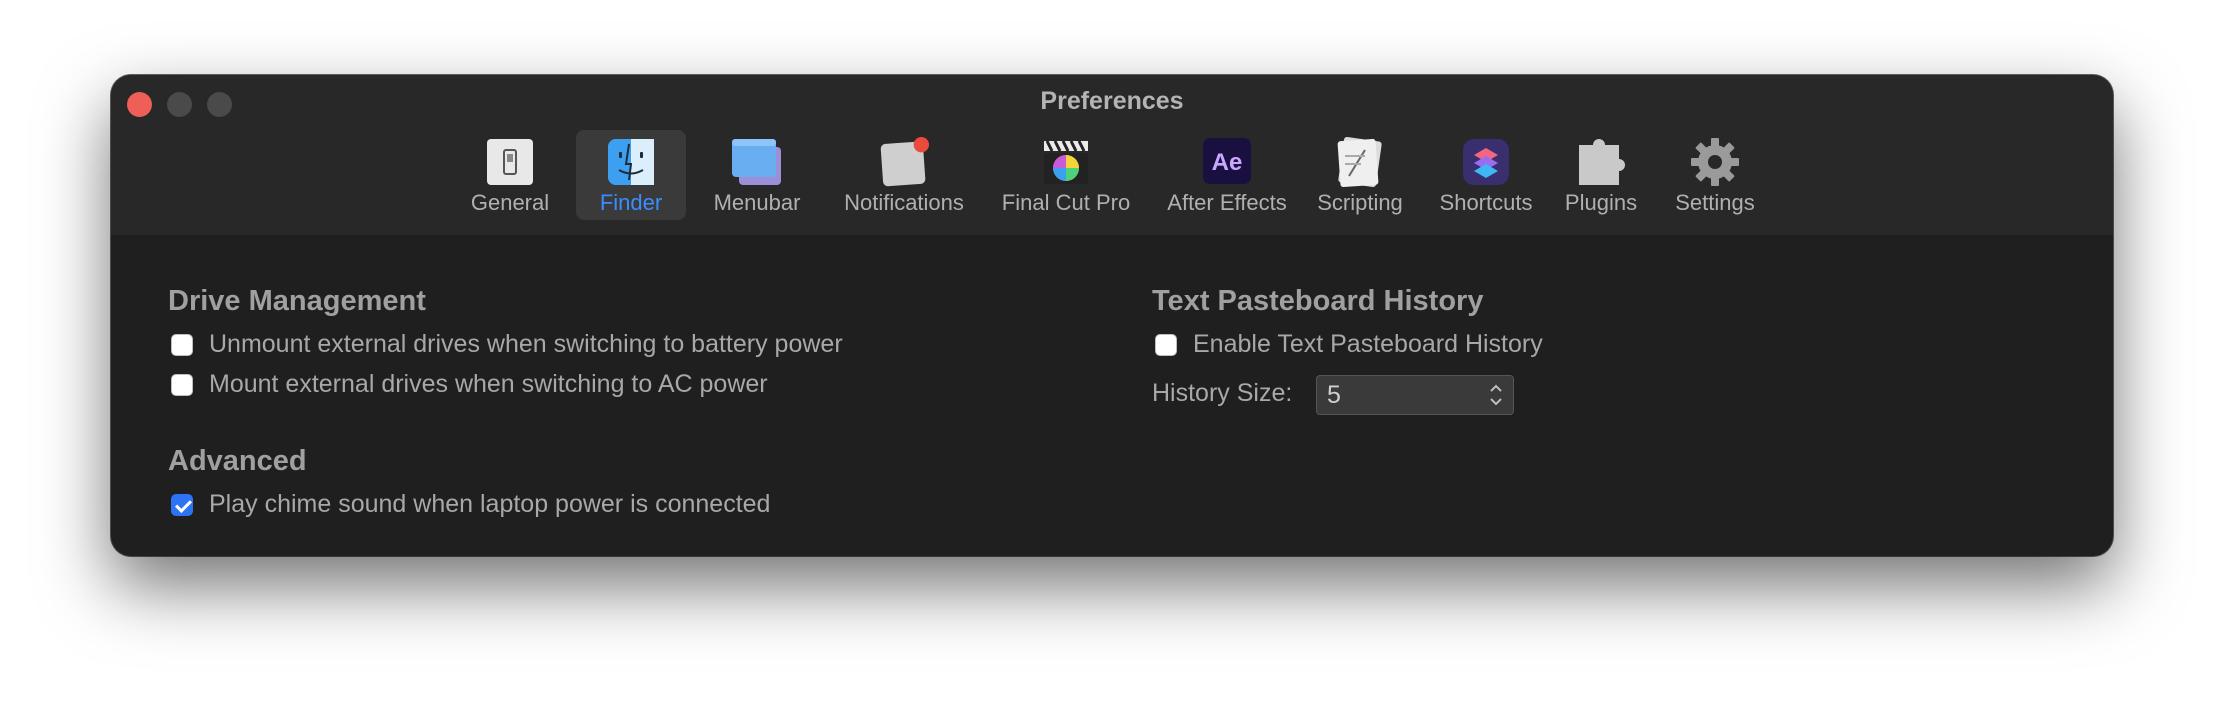 The height and width of the screenshot is (704, 2224). What do you see at coordinates (1368, 344) in the screenshot?
I see `enable-pasteboard-label: Enable Text Pasteboard History` at bounding box center [1368, 344].